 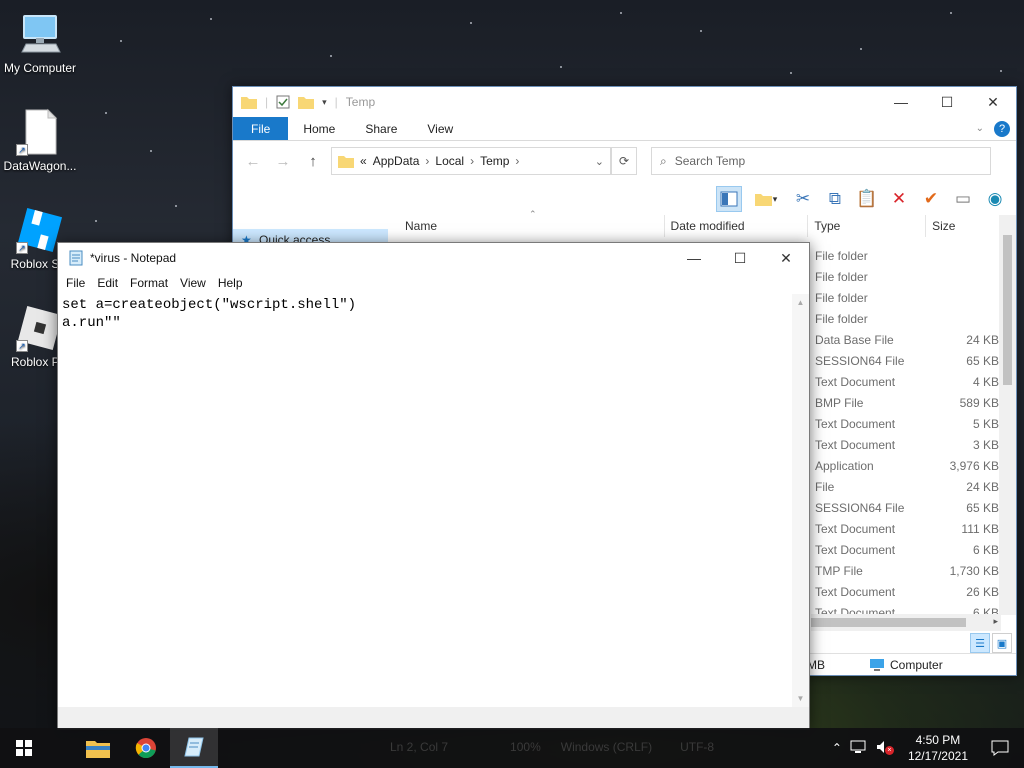 What do you see at coordinates (313, 161) in the screenshot?
I see `up-button: ↑` at bounding box center [313, 161].